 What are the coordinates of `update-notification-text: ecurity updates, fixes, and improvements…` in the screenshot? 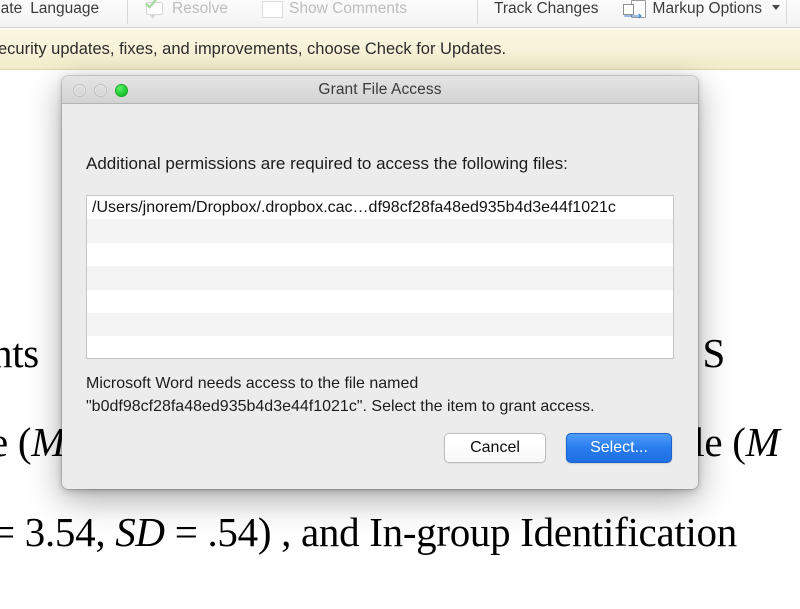 It's located at (253, 48).